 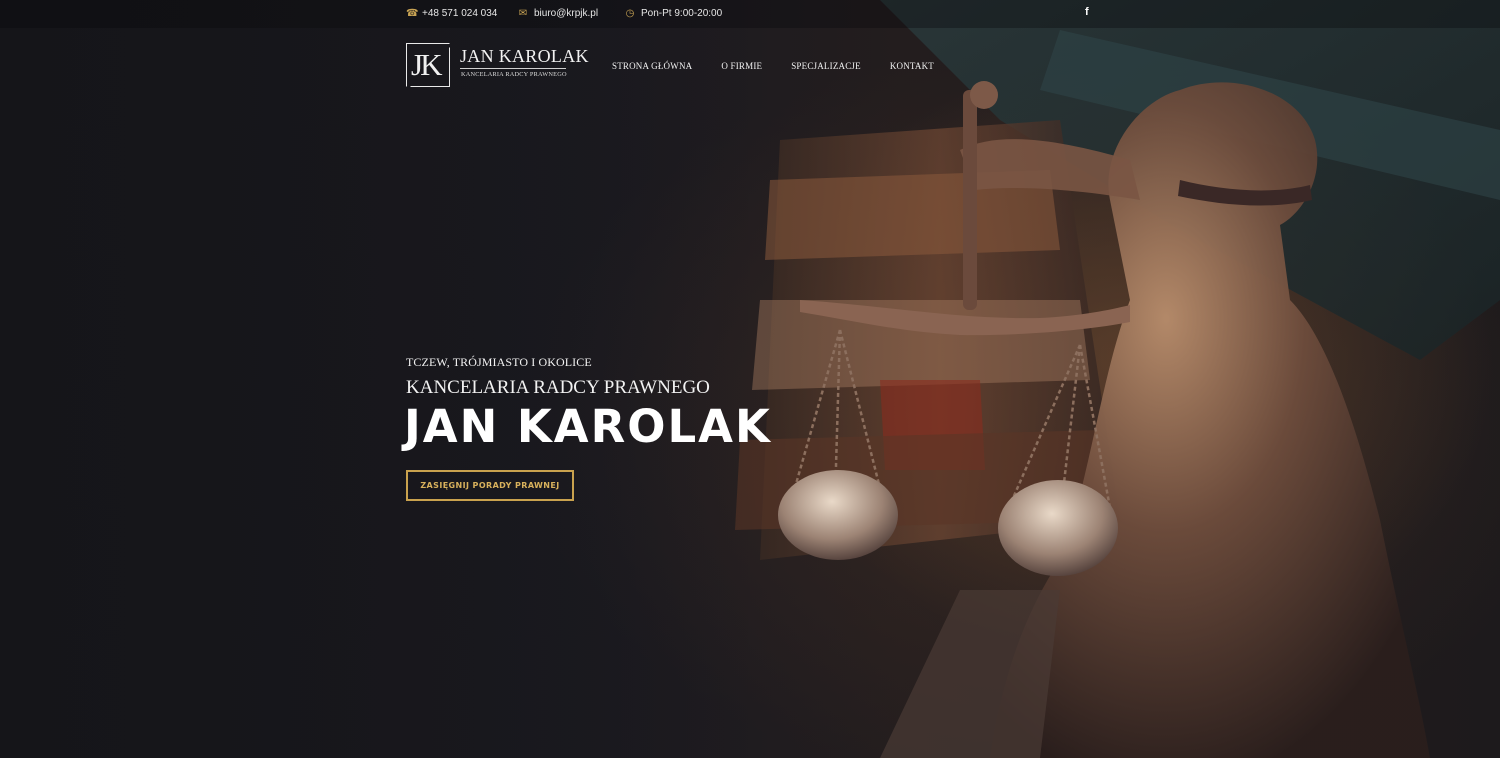 I want to click on logo-name: JAN KAROLAK, so click(x=524, y=56).